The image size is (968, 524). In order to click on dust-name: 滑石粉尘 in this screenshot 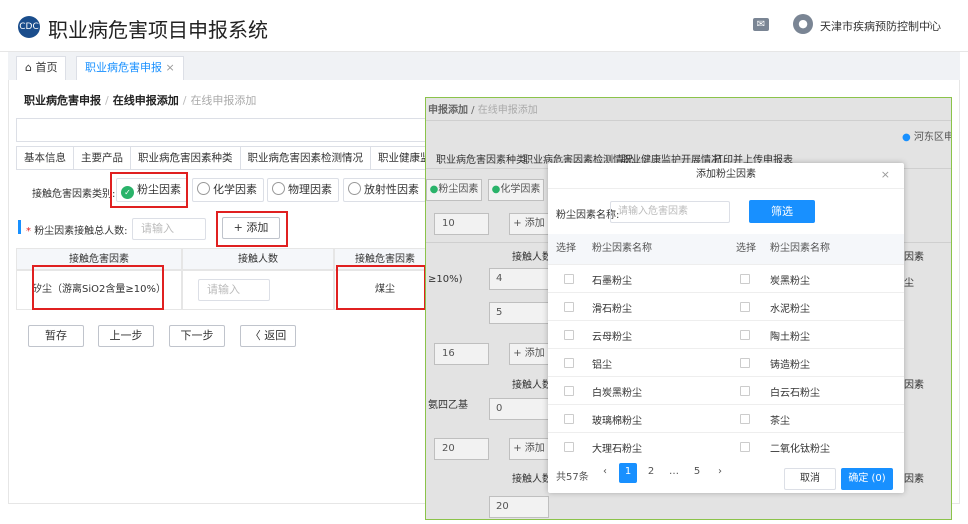, I will do `click(612, 309)`.